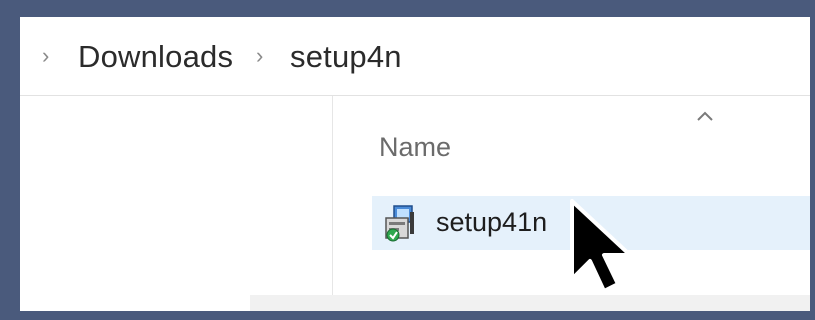 This screenshot has width=815, height=320. What do you see at coordinates (530, 303) in the screenshot?
I see `status-strip` at bounding box center [530, 303].